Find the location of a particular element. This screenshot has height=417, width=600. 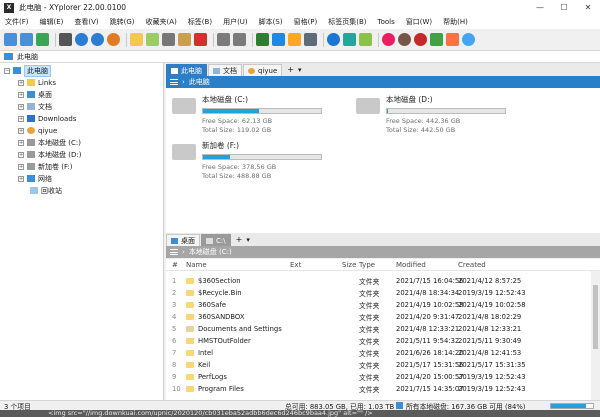

tree-item: + 桌面 is located at coordinates (35, 94).